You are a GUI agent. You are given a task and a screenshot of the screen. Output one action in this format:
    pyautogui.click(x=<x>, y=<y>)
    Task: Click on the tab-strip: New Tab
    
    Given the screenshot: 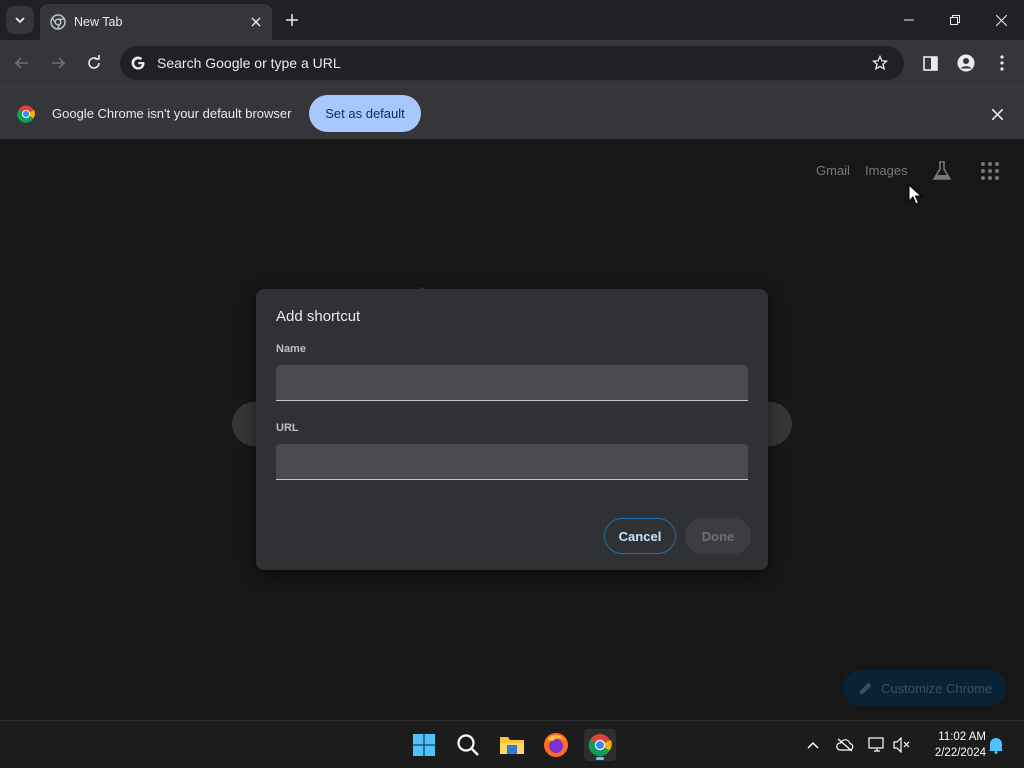 What is the action you would take?
    pyautogui.click(x=512, y=20)
    